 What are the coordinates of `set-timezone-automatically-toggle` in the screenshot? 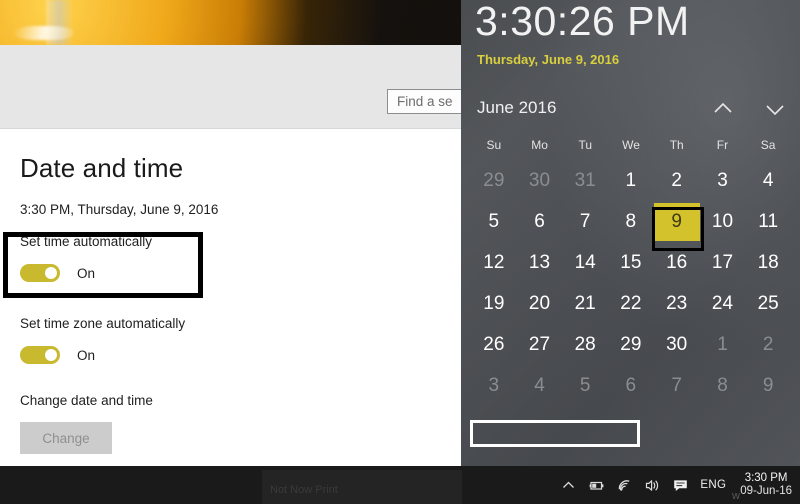 It's located at (40, 355).